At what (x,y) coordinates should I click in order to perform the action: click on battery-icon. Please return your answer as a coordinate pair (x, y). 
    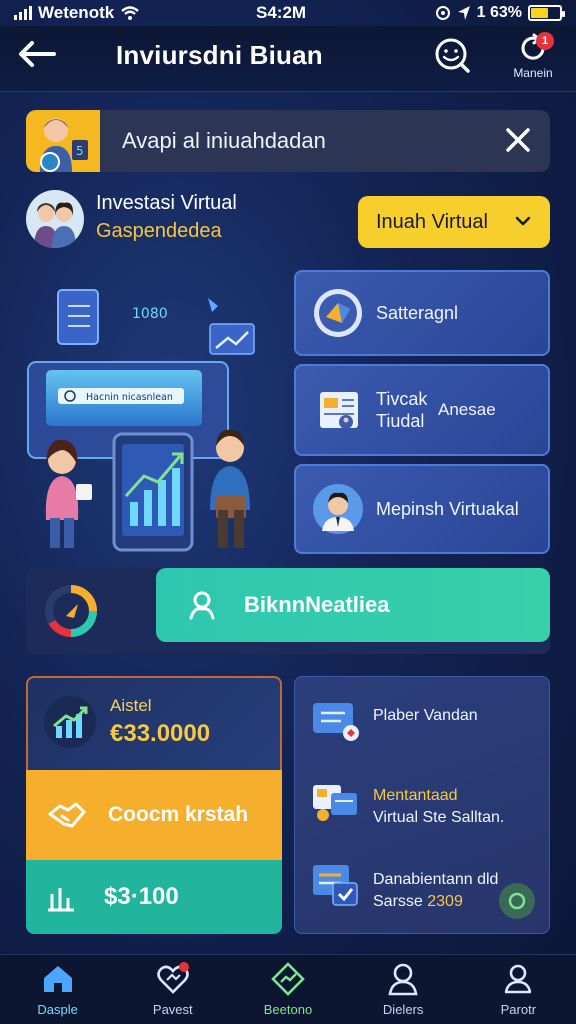
    Looking at the image, I should click on (546, 13).